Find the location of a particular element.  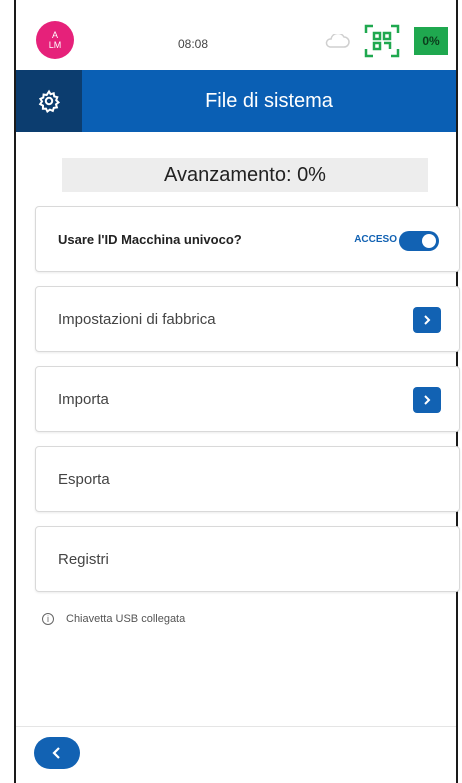

user-avatar: A LM is located at coordinates (55, 40).